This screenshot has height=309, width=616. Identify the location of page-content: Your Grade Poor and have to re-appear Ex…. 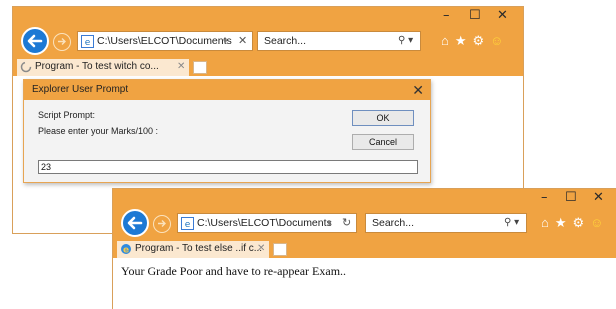
(364, 283).